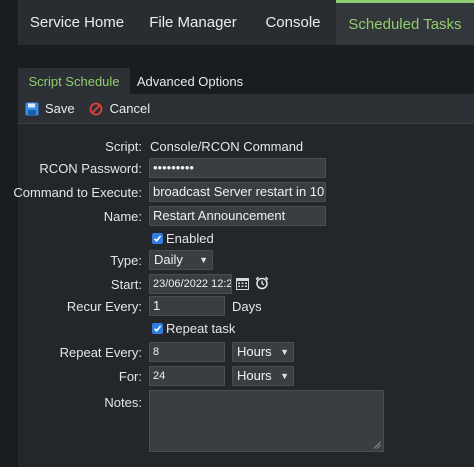 The width and height of the screenshot is (474, 467). I want to click on prohibited-icon, so click(96, 108).